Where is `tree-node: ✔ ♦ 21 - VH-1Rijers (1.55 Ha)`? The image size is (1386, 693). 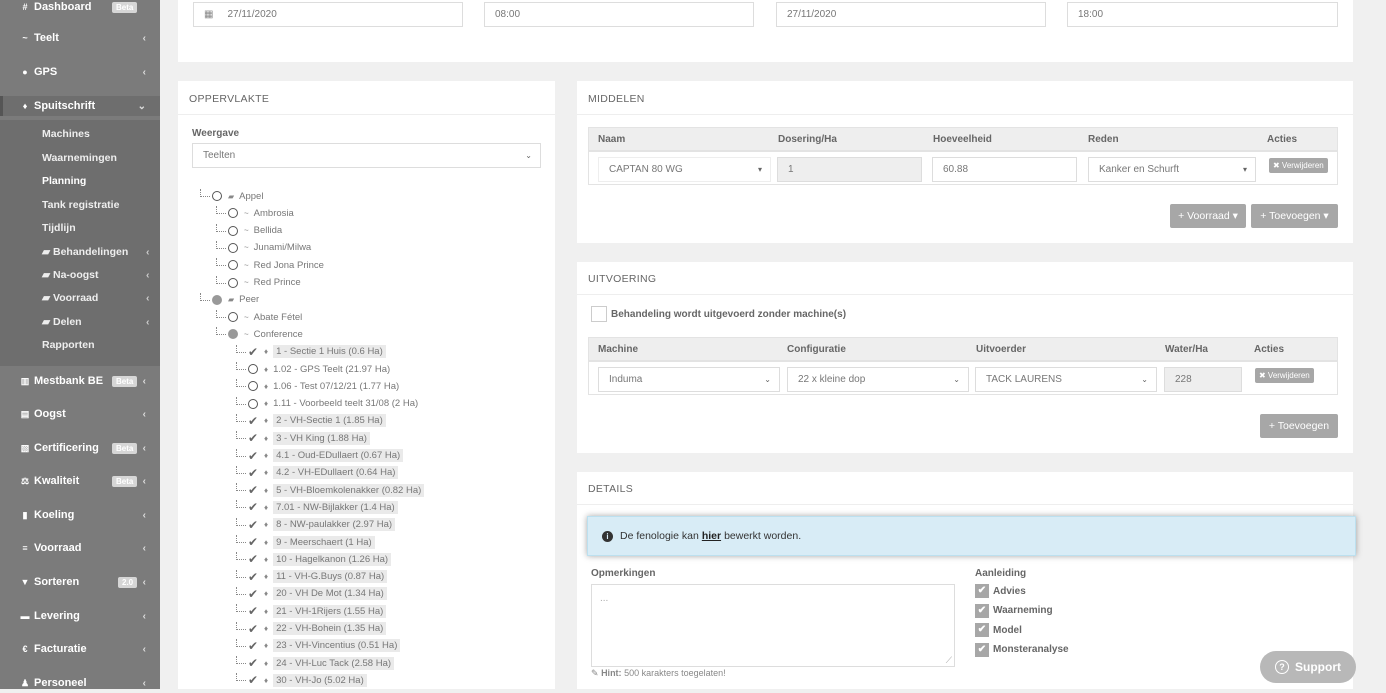 tree-node: ✔ ♦ 21 - VH-1Rijers (1.55 Ha) is located at coordinates (311, 611).